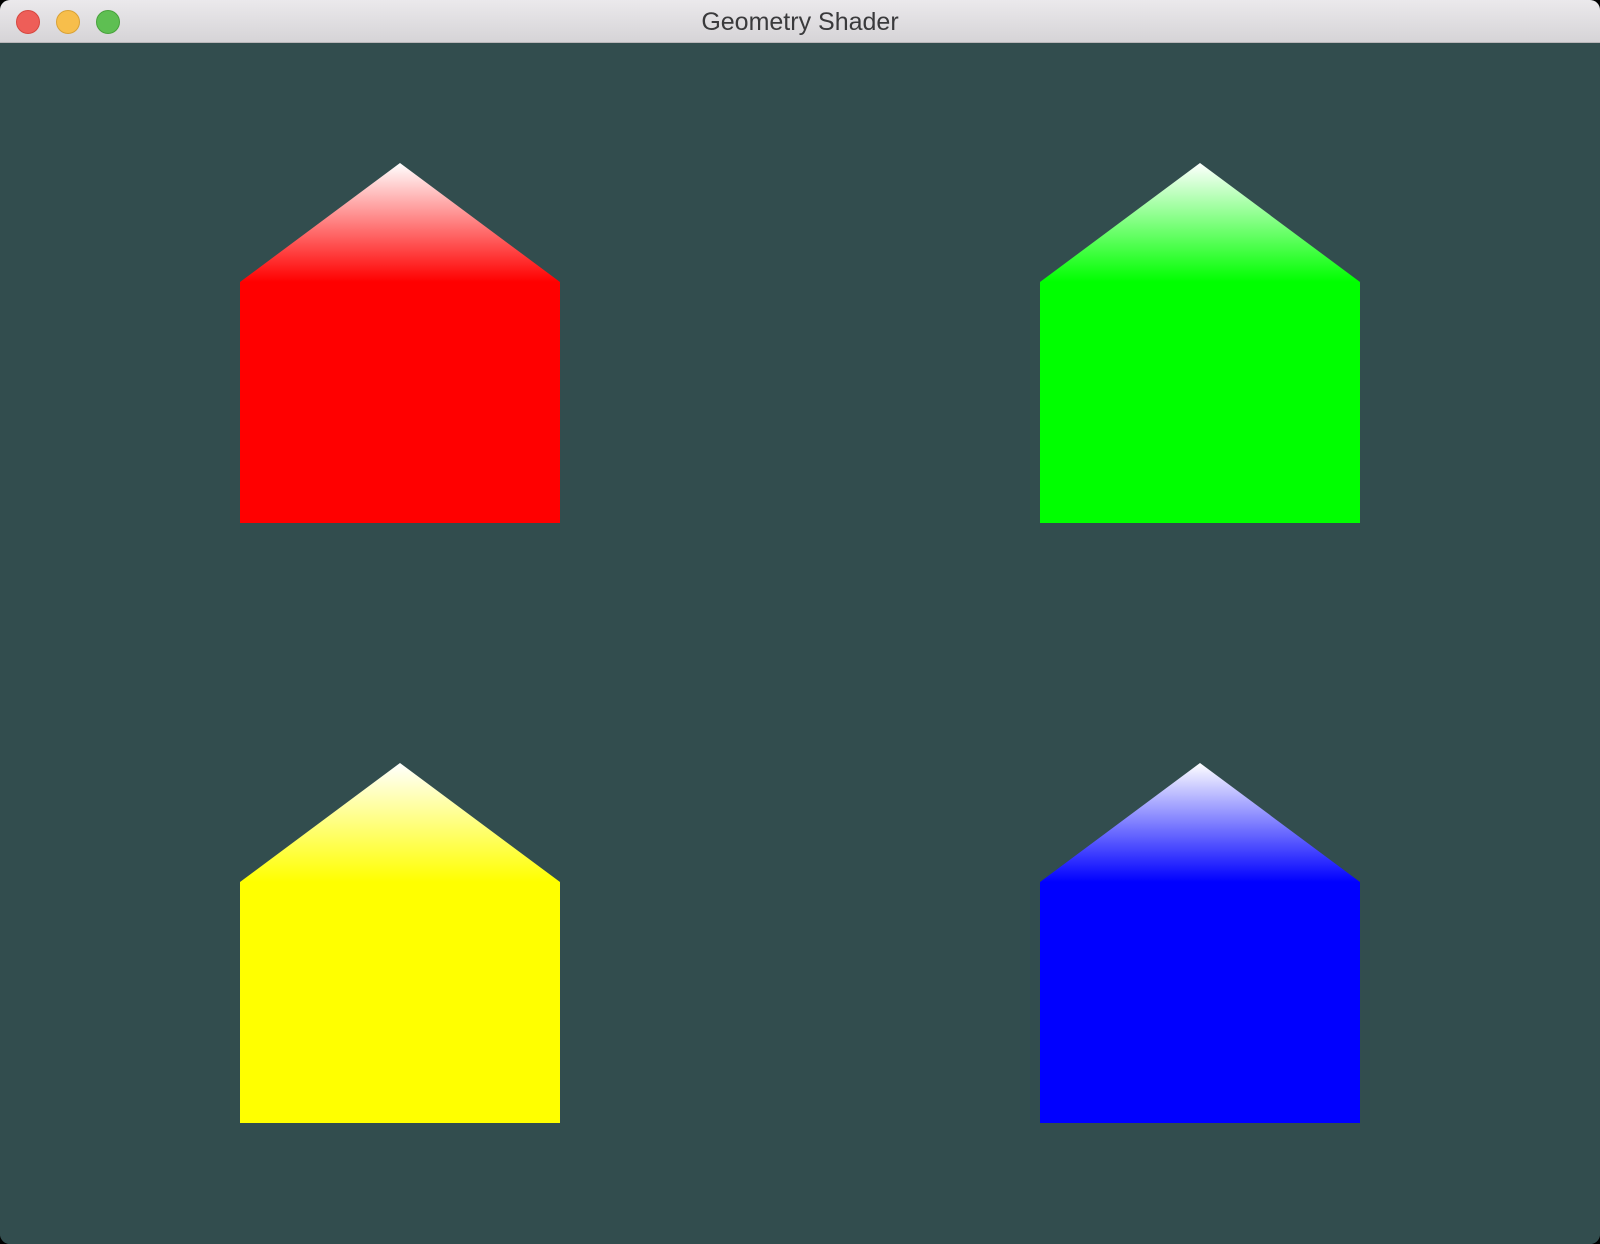  I want to click on window-title: Geometry Shader, so click(800, 22).